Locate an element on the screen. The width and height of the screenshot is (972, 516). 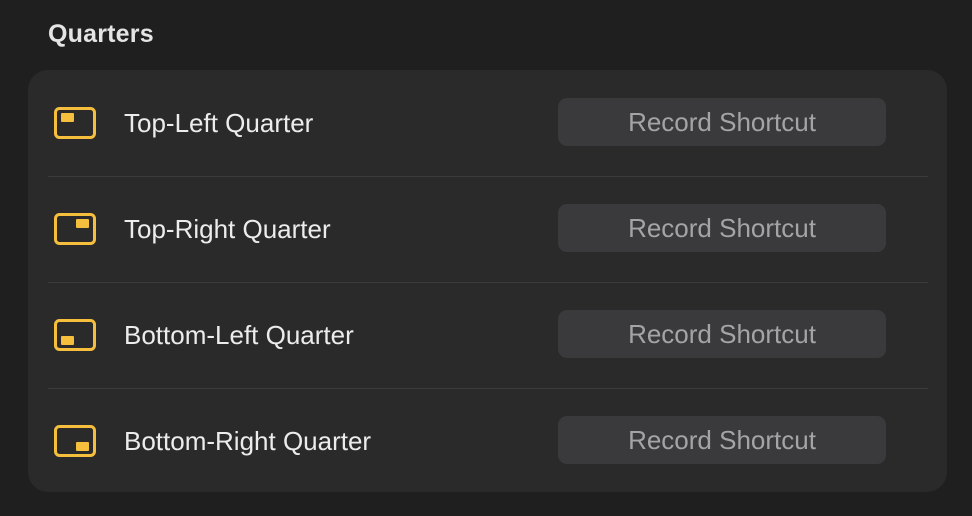
shortcut-label: Bottom-Right Quarter is located at coordinates (248, 441).